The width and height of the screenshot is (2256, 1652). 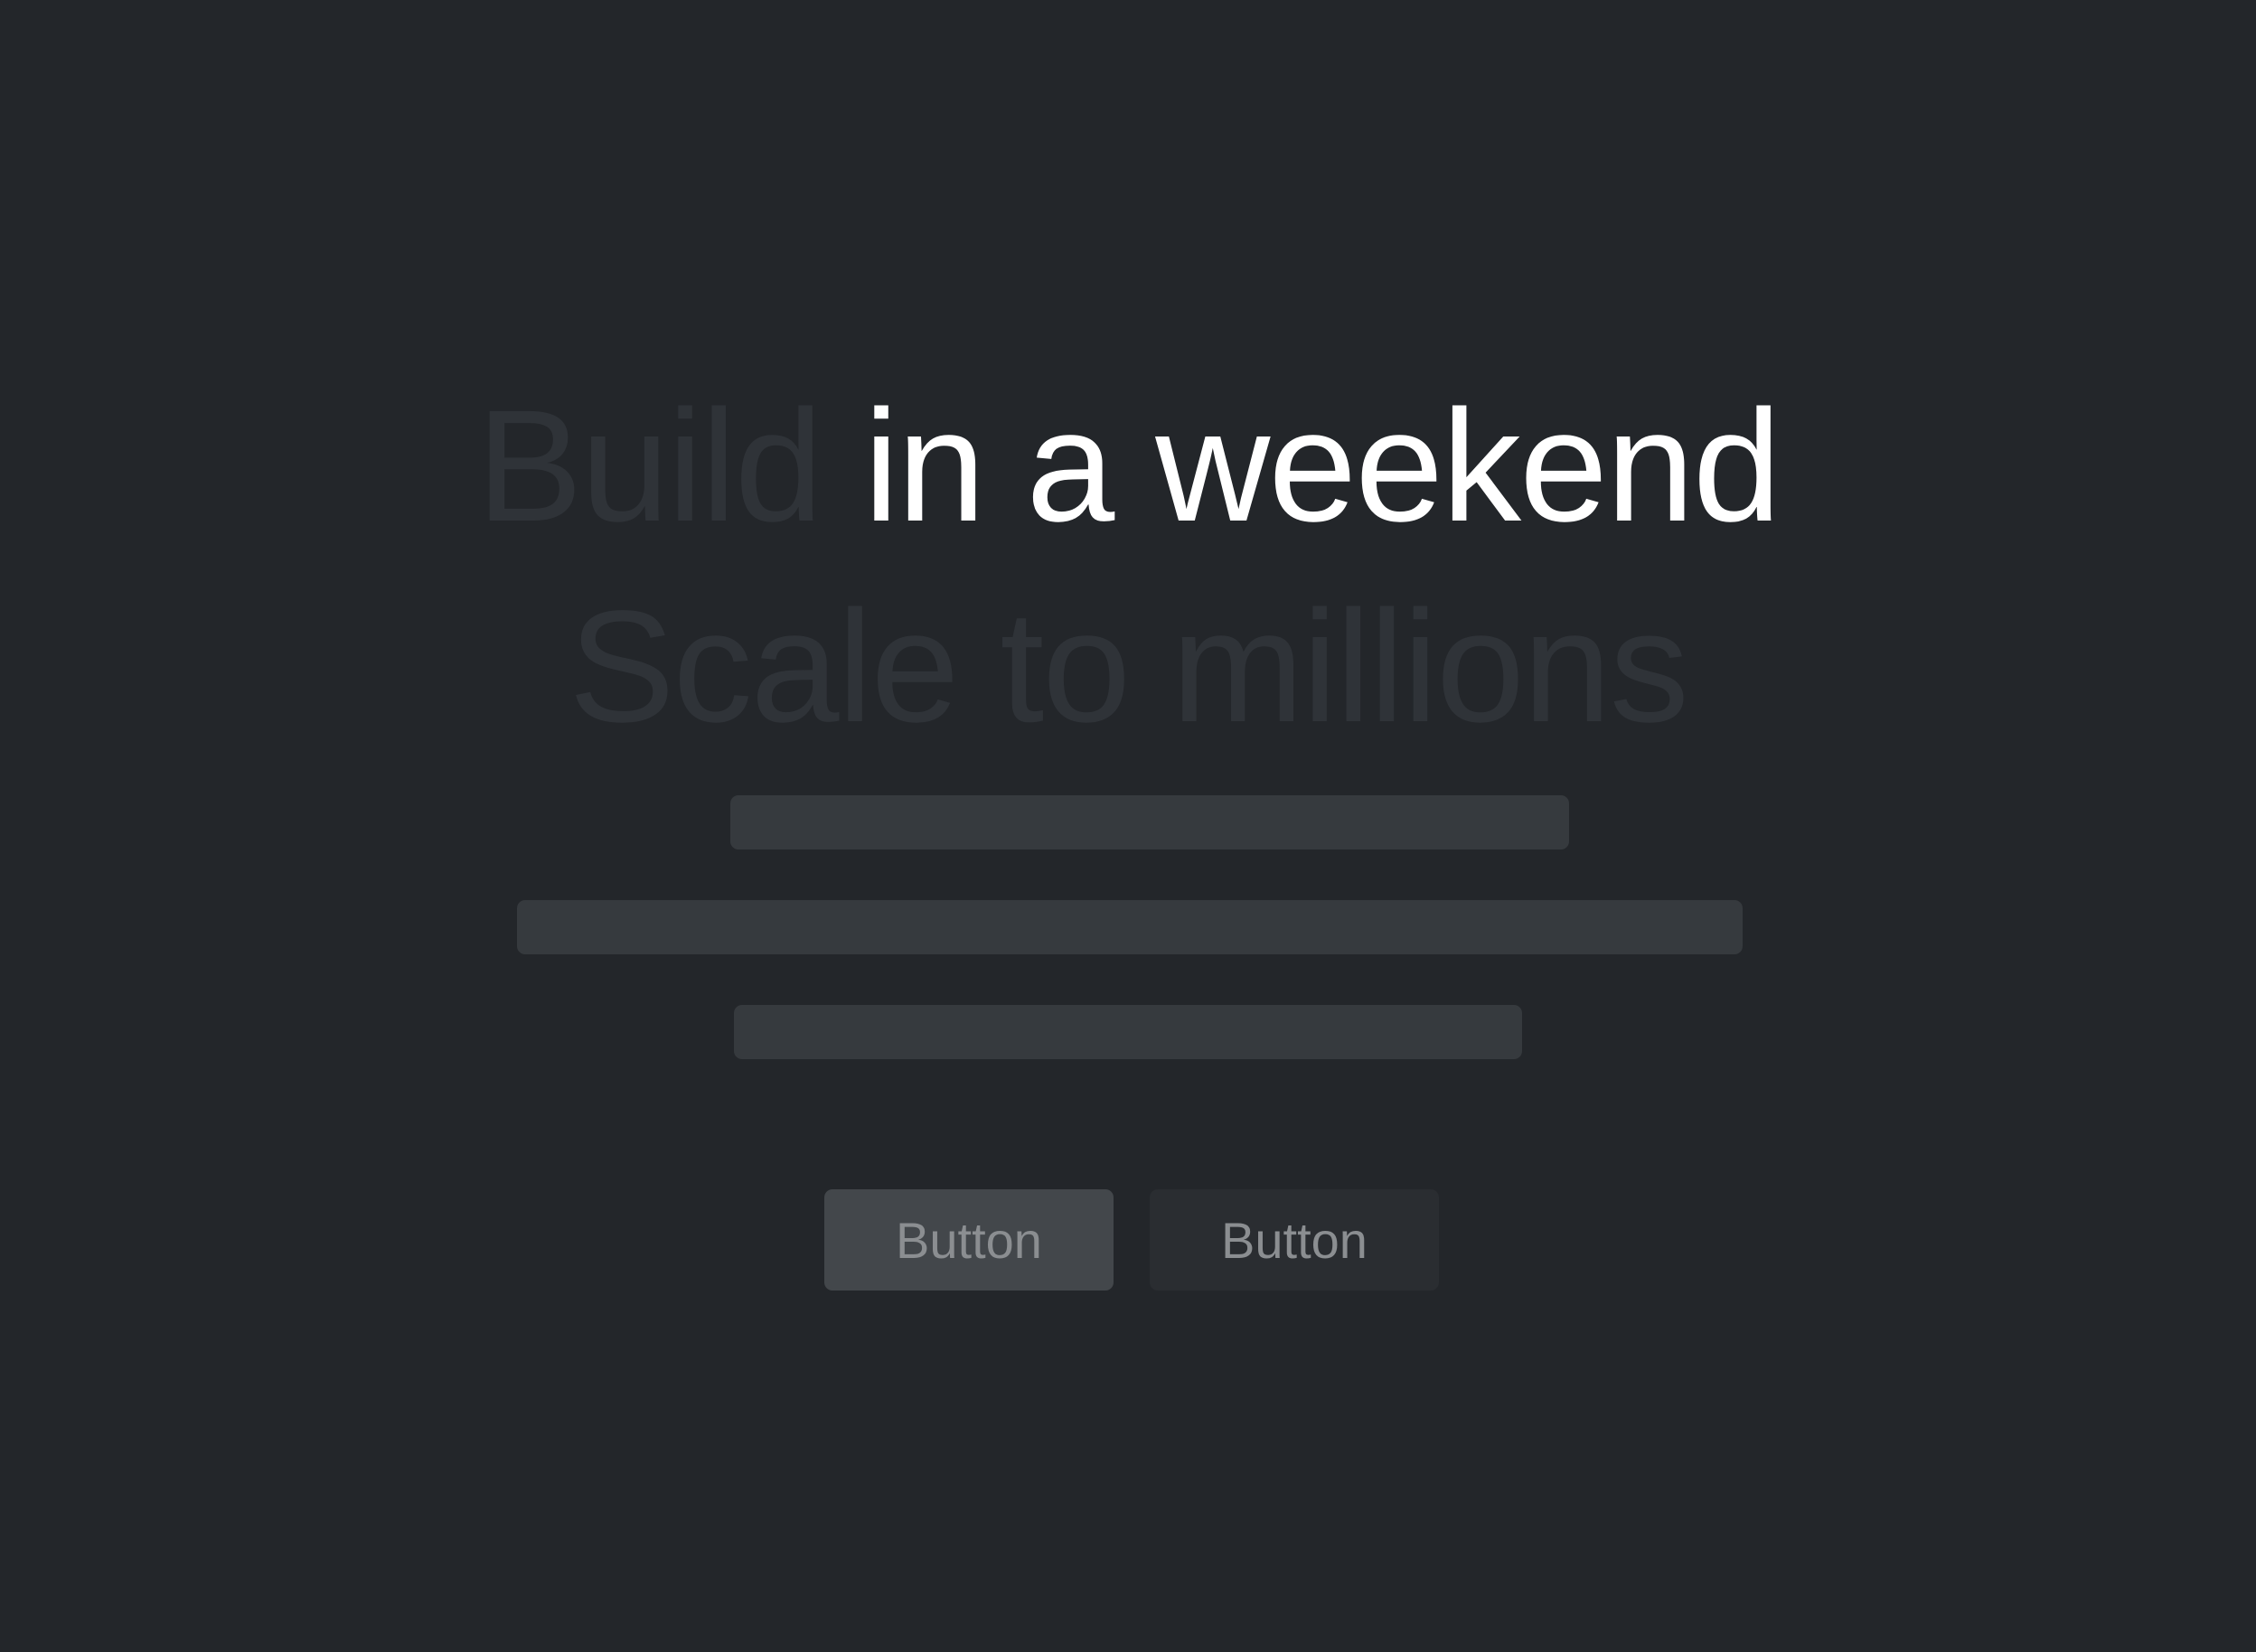 I want to click on headline-line-1: Build in a weekend, so click(x=1128, y=467).